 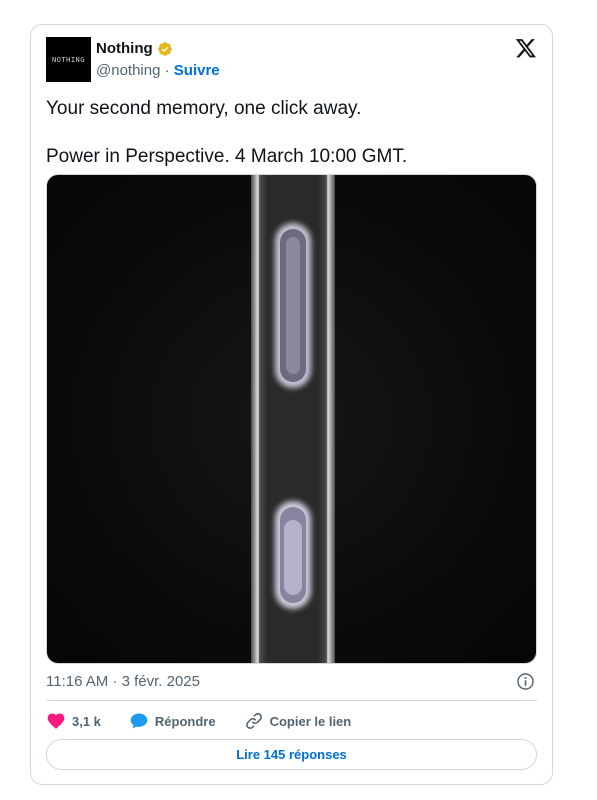 I want to click on author-handle: @nothing, so click(x=128, y=70).